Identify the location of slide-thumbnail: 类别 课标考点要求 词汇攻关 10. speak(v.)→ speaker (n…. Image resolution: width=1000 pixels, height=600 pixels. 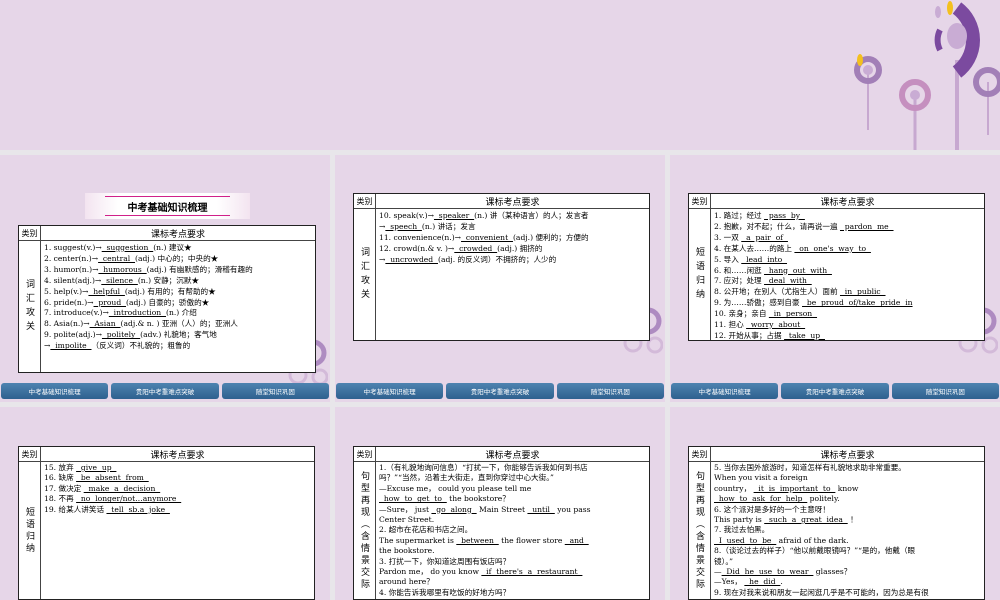
(500, 278).